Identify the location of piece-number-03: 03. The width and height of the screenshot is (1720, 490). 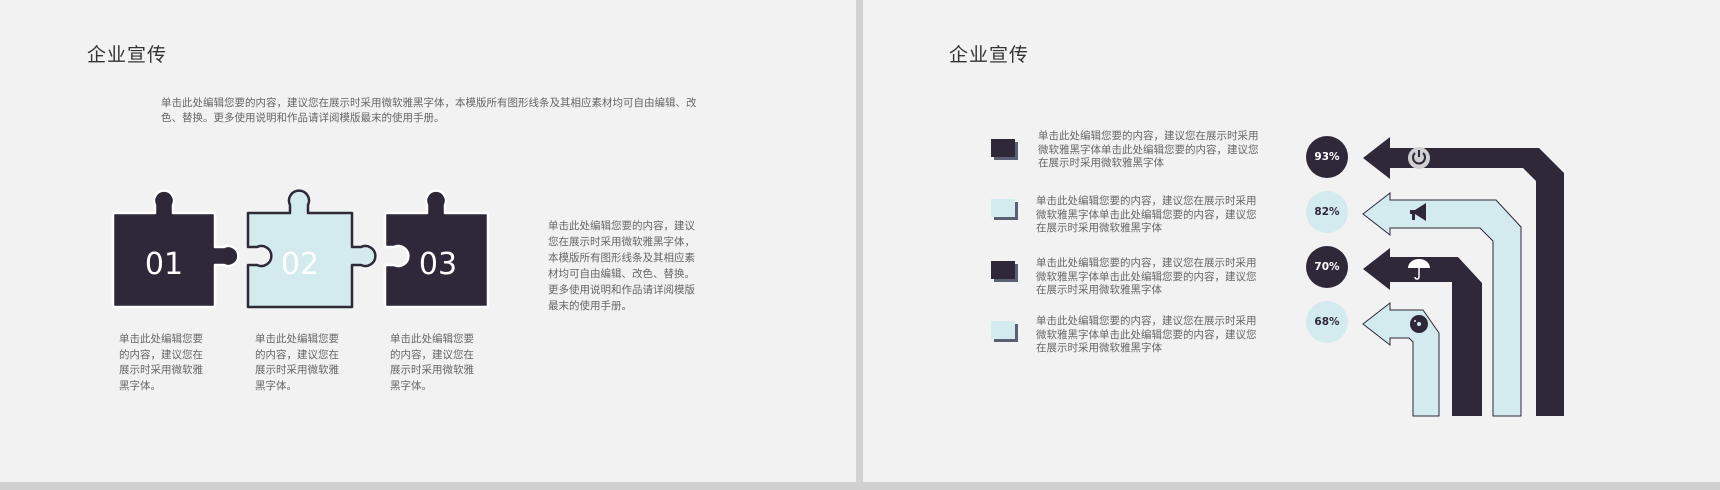
(438, 264).